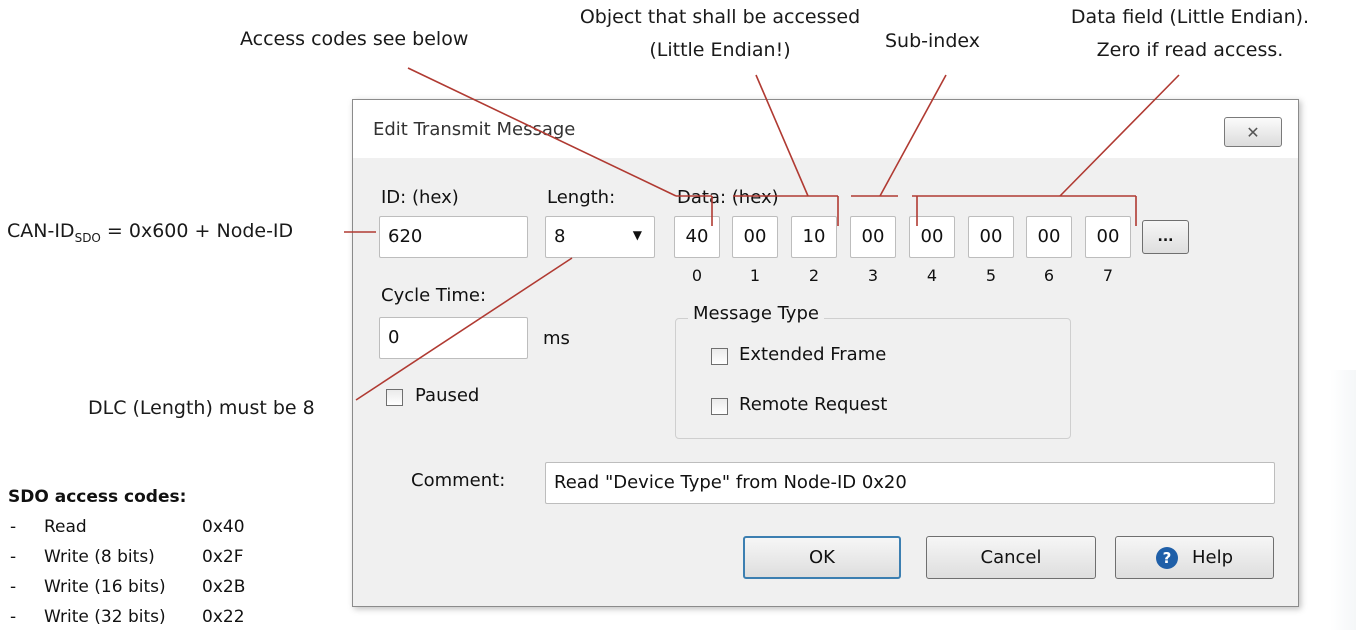 This screenshot has width=1356, height=642. I want to click on id-label: ID: (hex), so click(420, 197).